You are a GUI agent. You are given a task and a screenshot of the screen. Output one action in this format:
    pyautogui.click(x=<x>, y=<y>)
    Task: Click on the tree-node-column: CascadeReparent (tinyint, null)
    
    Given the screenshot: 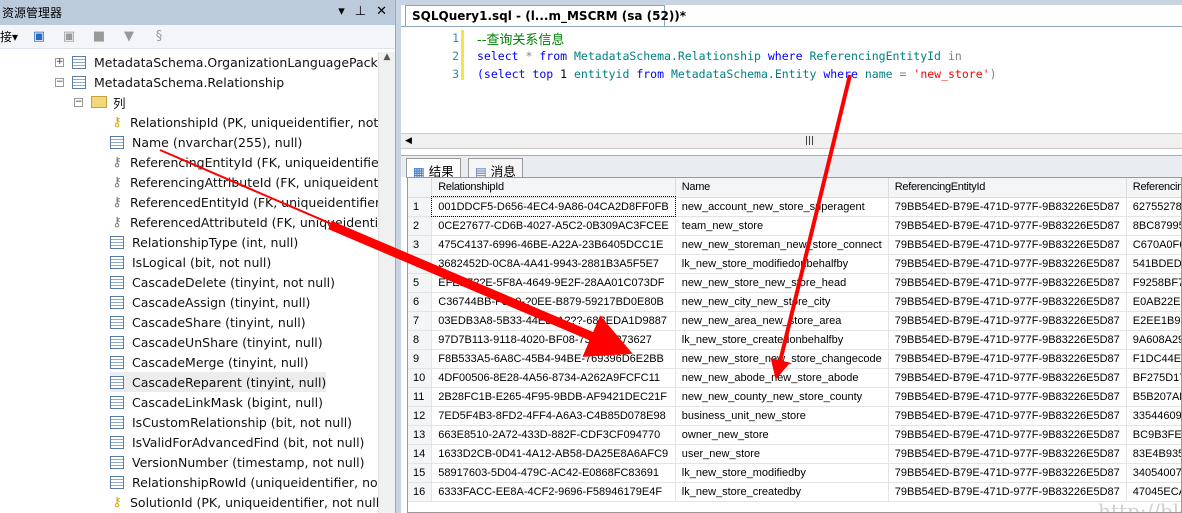 What is the action you would take?
    pyautogui.click(x=218, y=382)
    